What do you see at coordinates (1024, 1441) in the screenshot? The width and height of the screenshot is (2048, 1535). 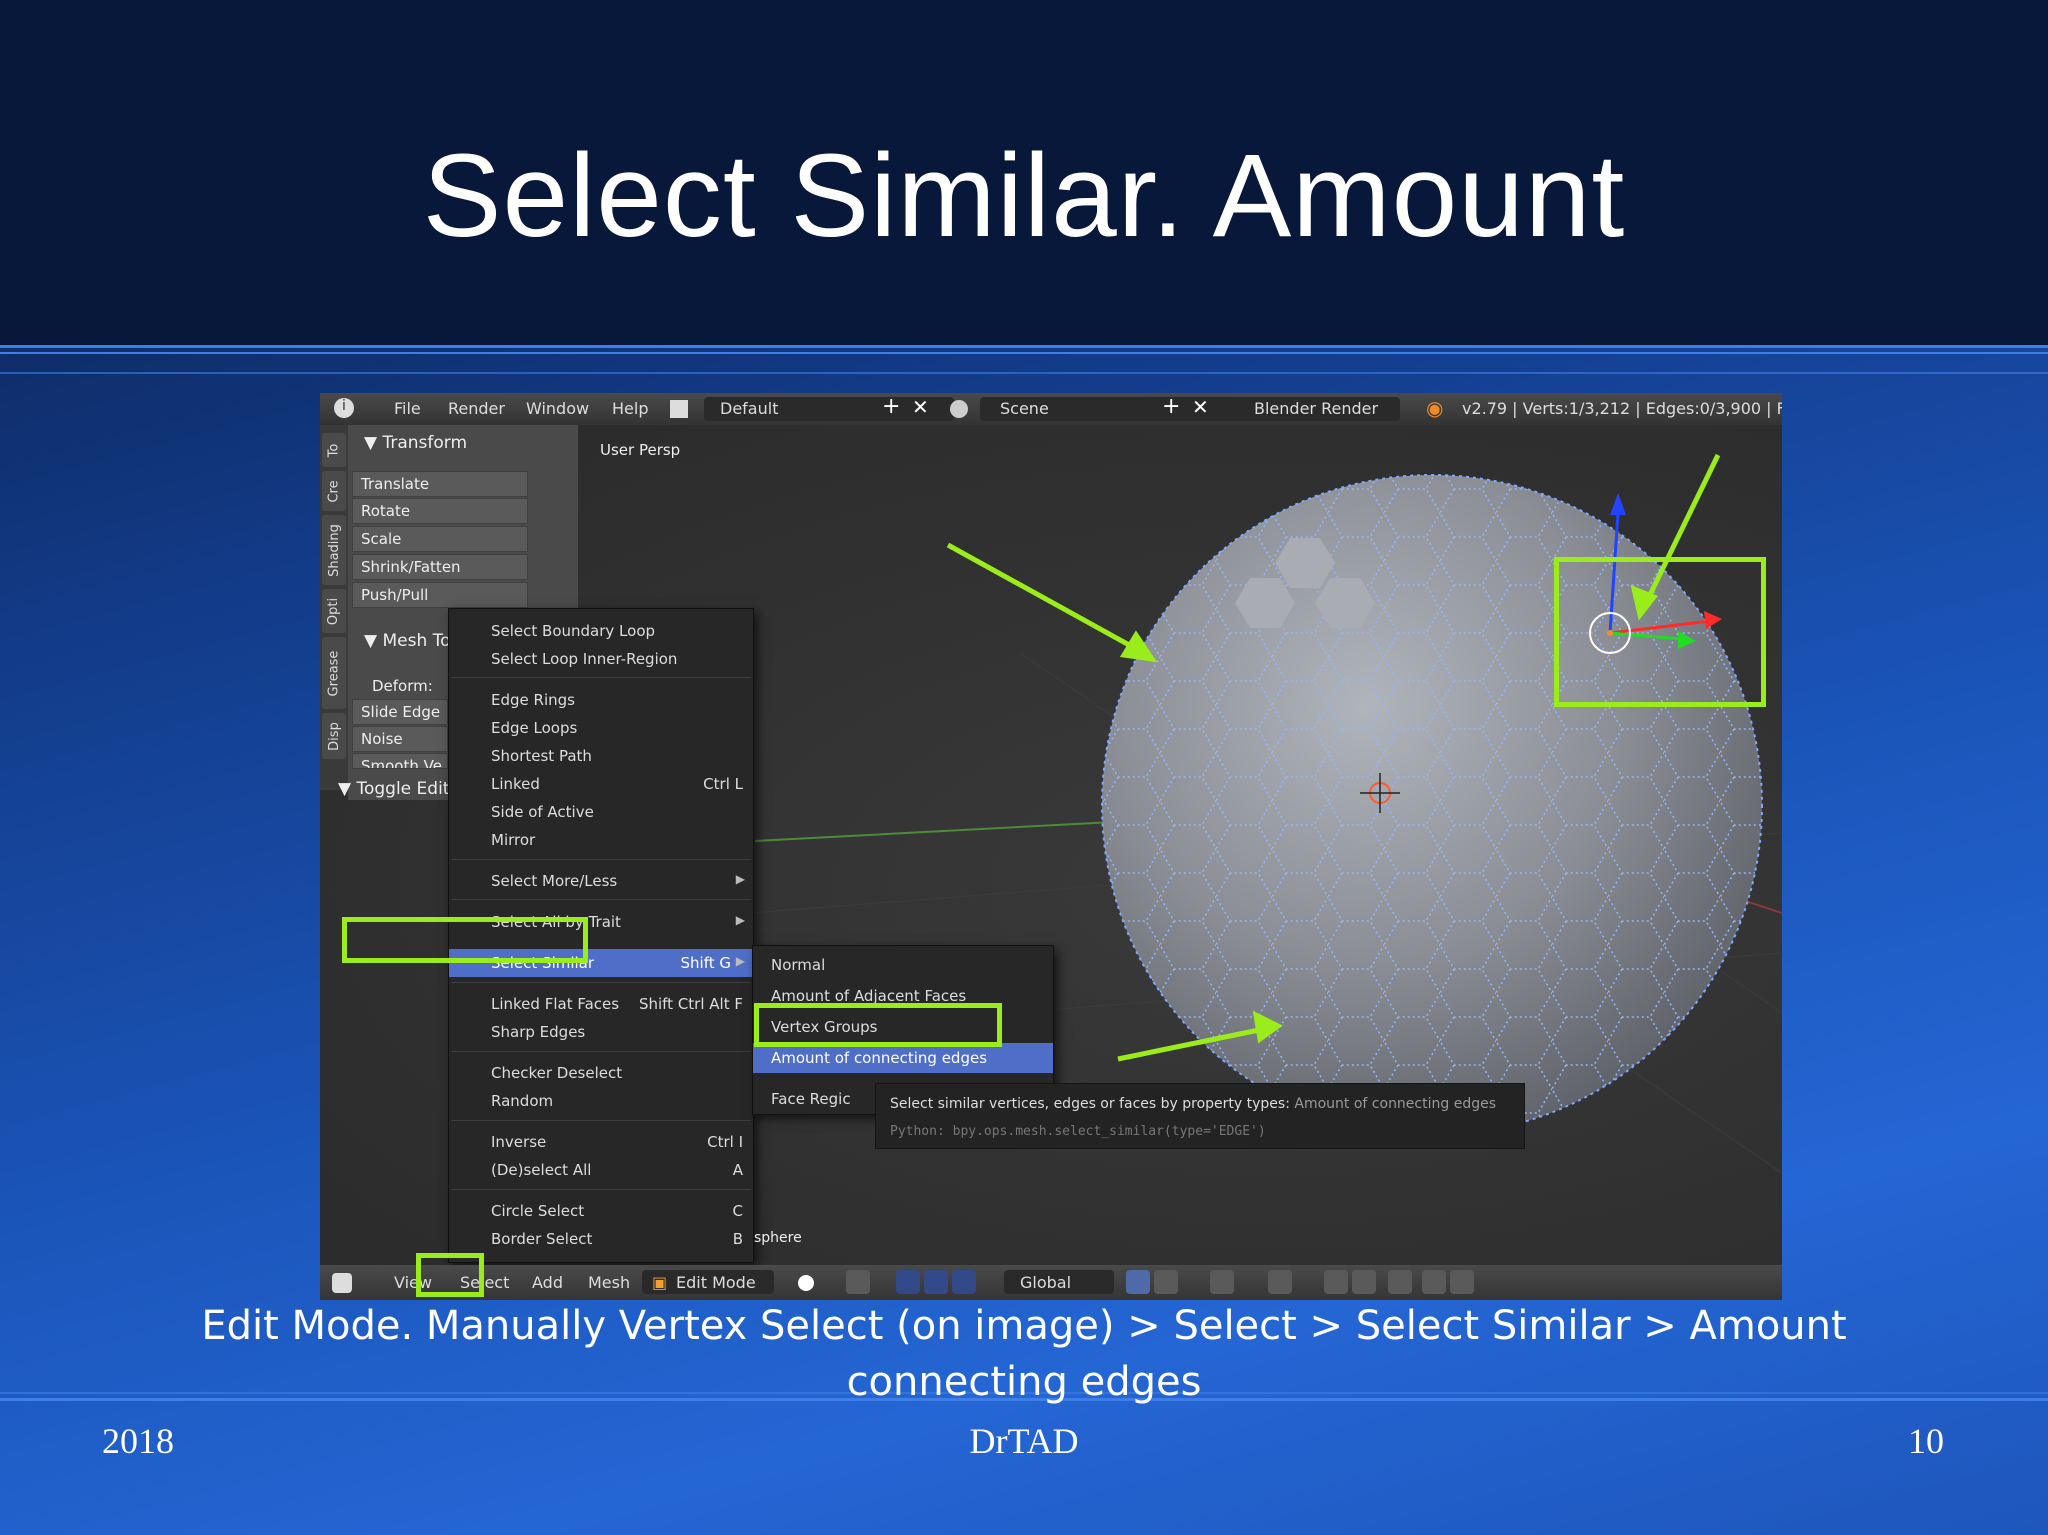 I see `footer-author: DrTAD` at bounding box center [1024, 1441].